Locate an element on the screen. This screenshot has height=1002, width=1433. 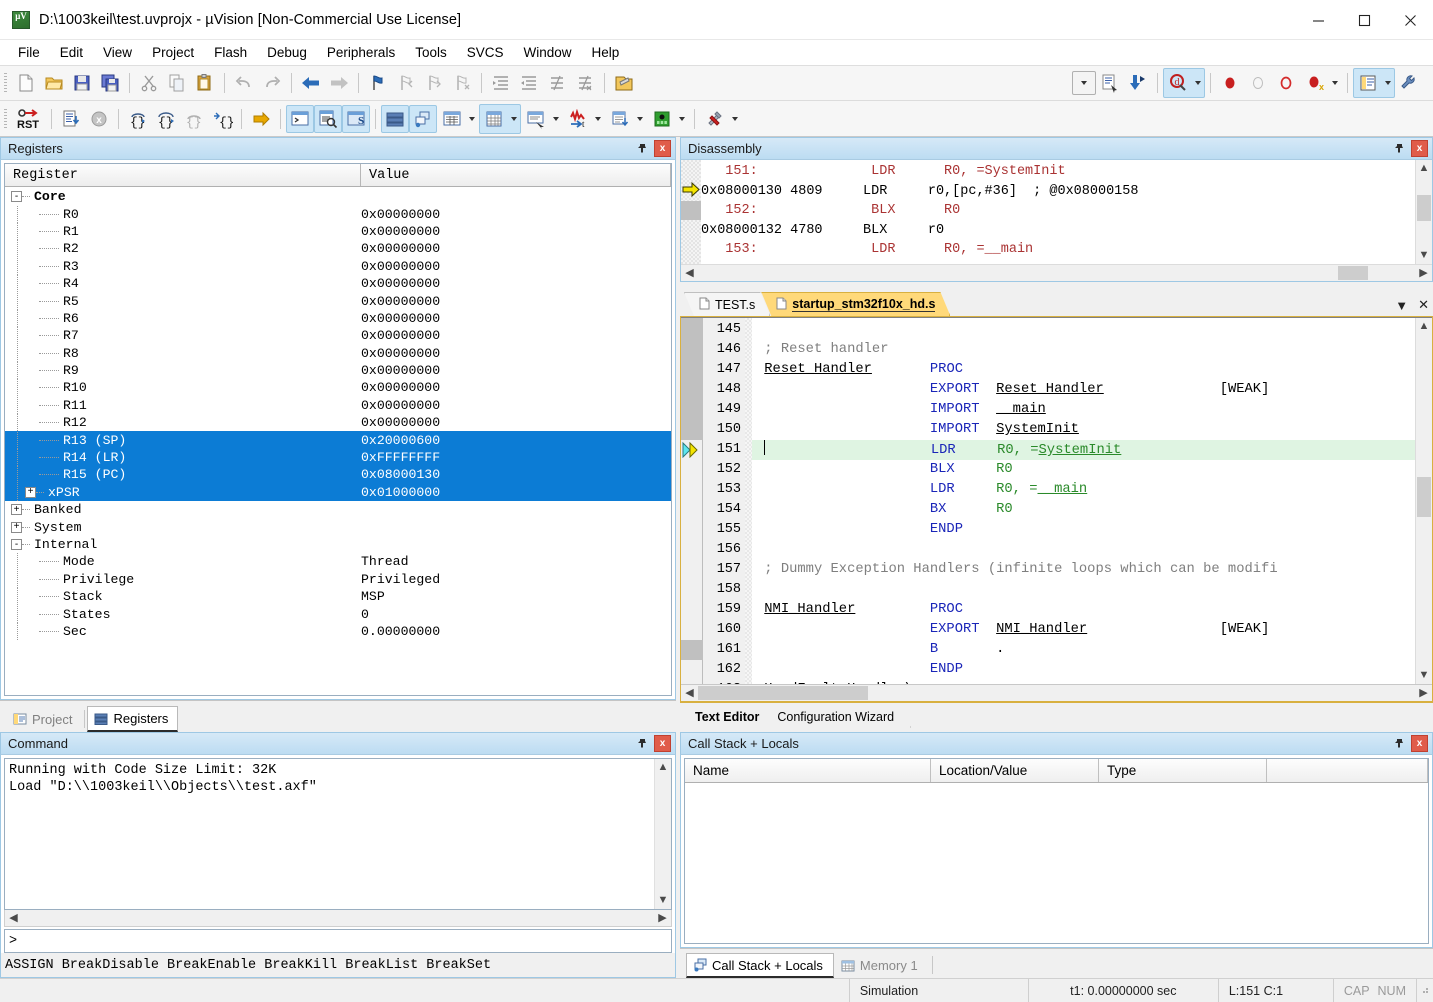
manage-components-dropdown is located at coordinates (1388, 83).